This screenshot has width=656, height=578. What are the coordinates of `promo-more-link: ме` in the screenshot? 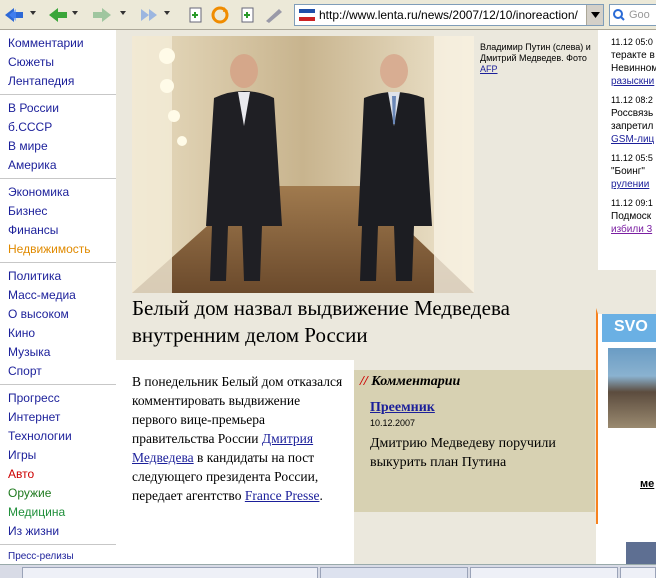 It's located at (647, 484).